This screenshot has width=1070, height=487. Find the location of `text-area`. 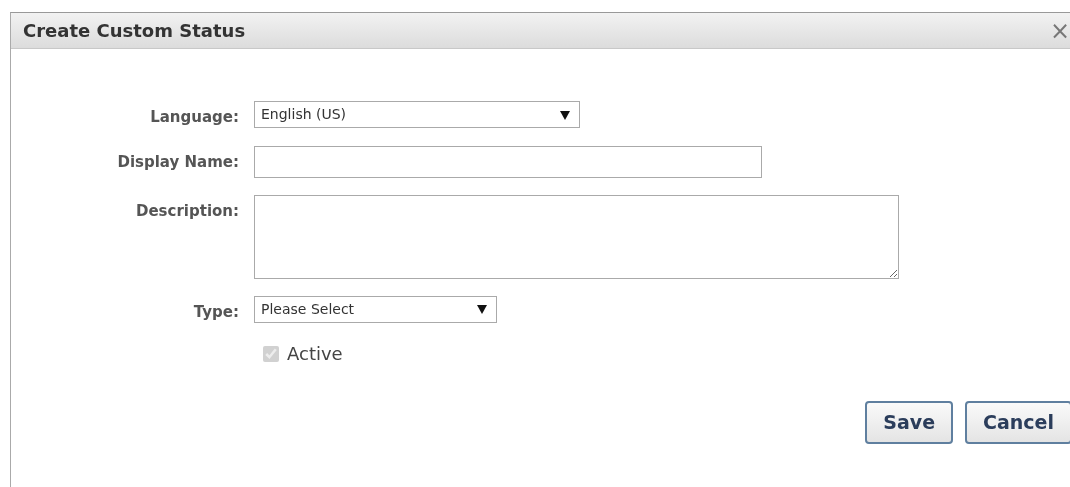

text-area is located at coordinates (576, 236).